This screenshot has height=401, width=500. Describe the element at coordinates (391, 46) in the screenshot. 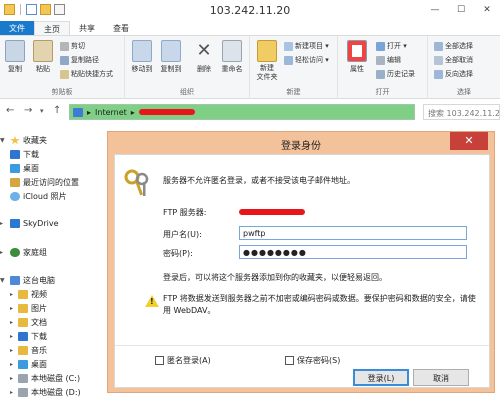

I see `open-button: 打开 ▾` at that location.